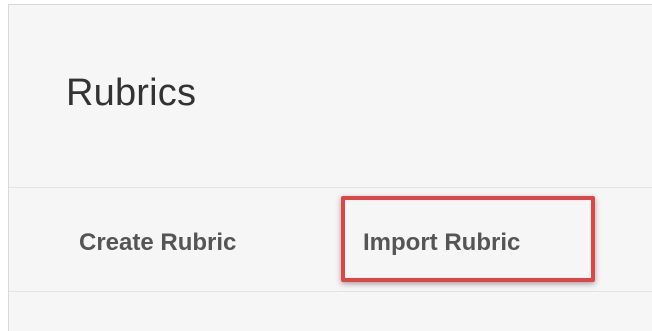 The image size is (652, 331). Describe the element at coordinates (330, 291) in the screenshot. I see `divider-bottom` at that location.